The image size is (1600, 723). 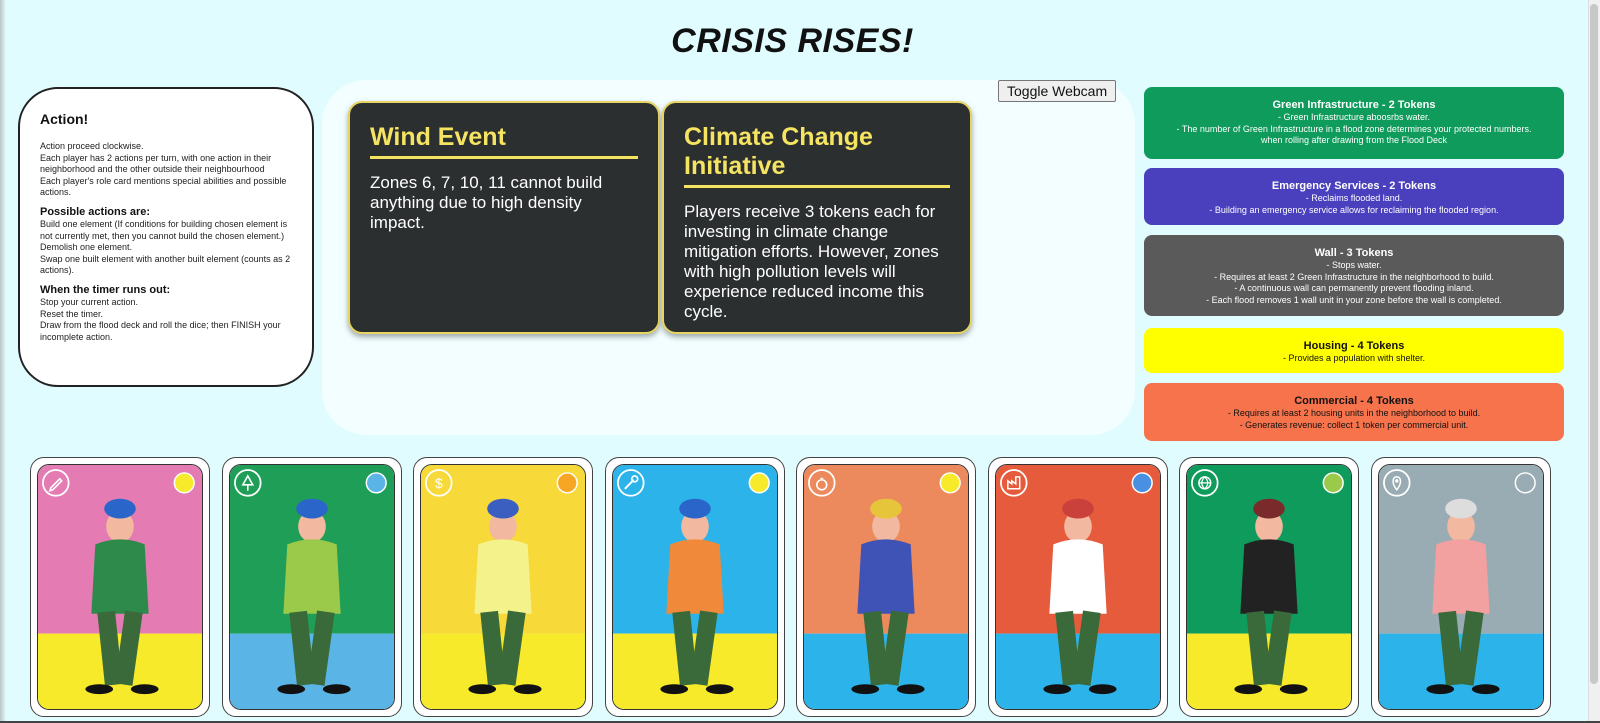 What do you see at coordinates (438, 137) in the screenshot?
I see `event-title: Wind Event` at bounding box center [438, 137].